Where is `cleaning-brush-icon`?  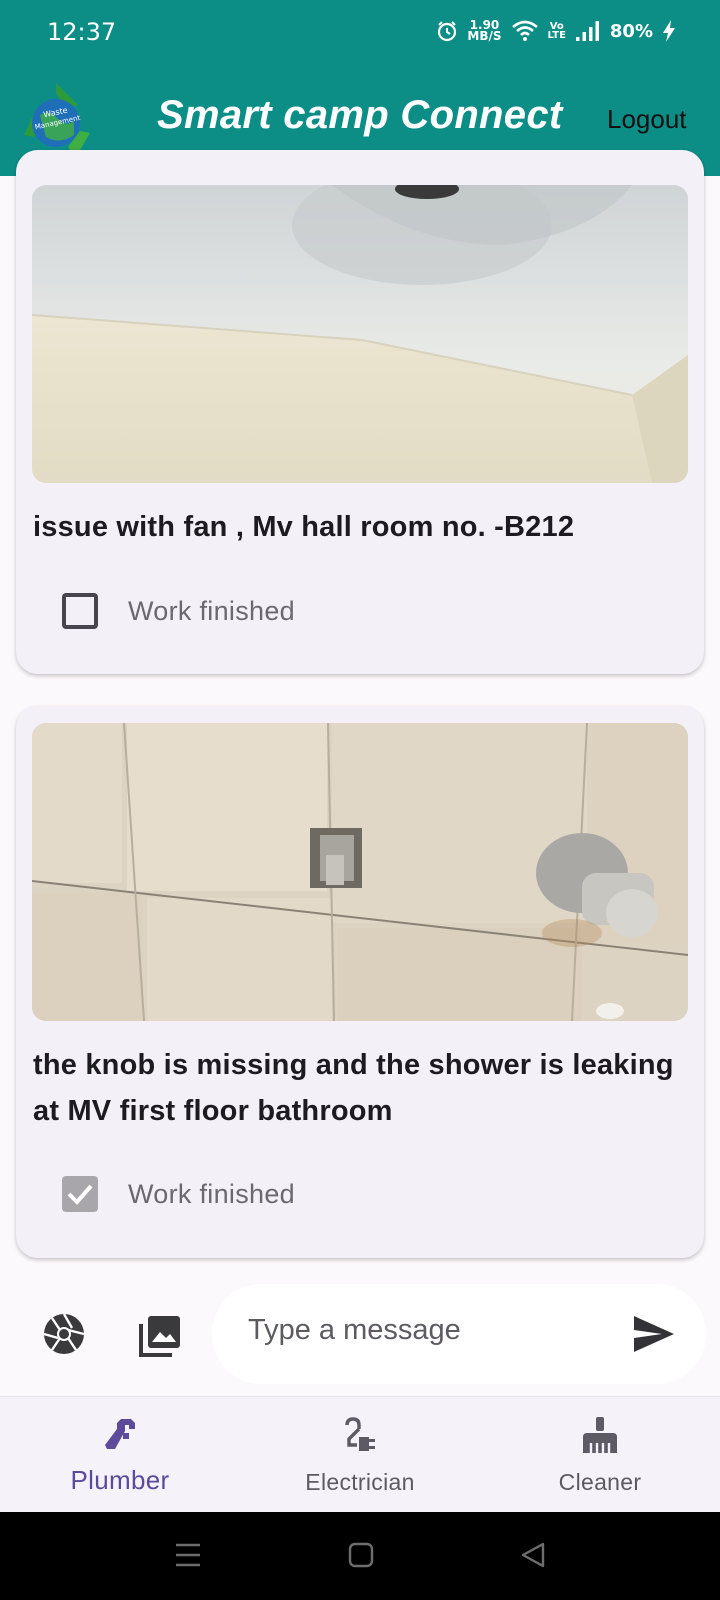
cleaning-brush-icon is located at coordinates (600, 1435).